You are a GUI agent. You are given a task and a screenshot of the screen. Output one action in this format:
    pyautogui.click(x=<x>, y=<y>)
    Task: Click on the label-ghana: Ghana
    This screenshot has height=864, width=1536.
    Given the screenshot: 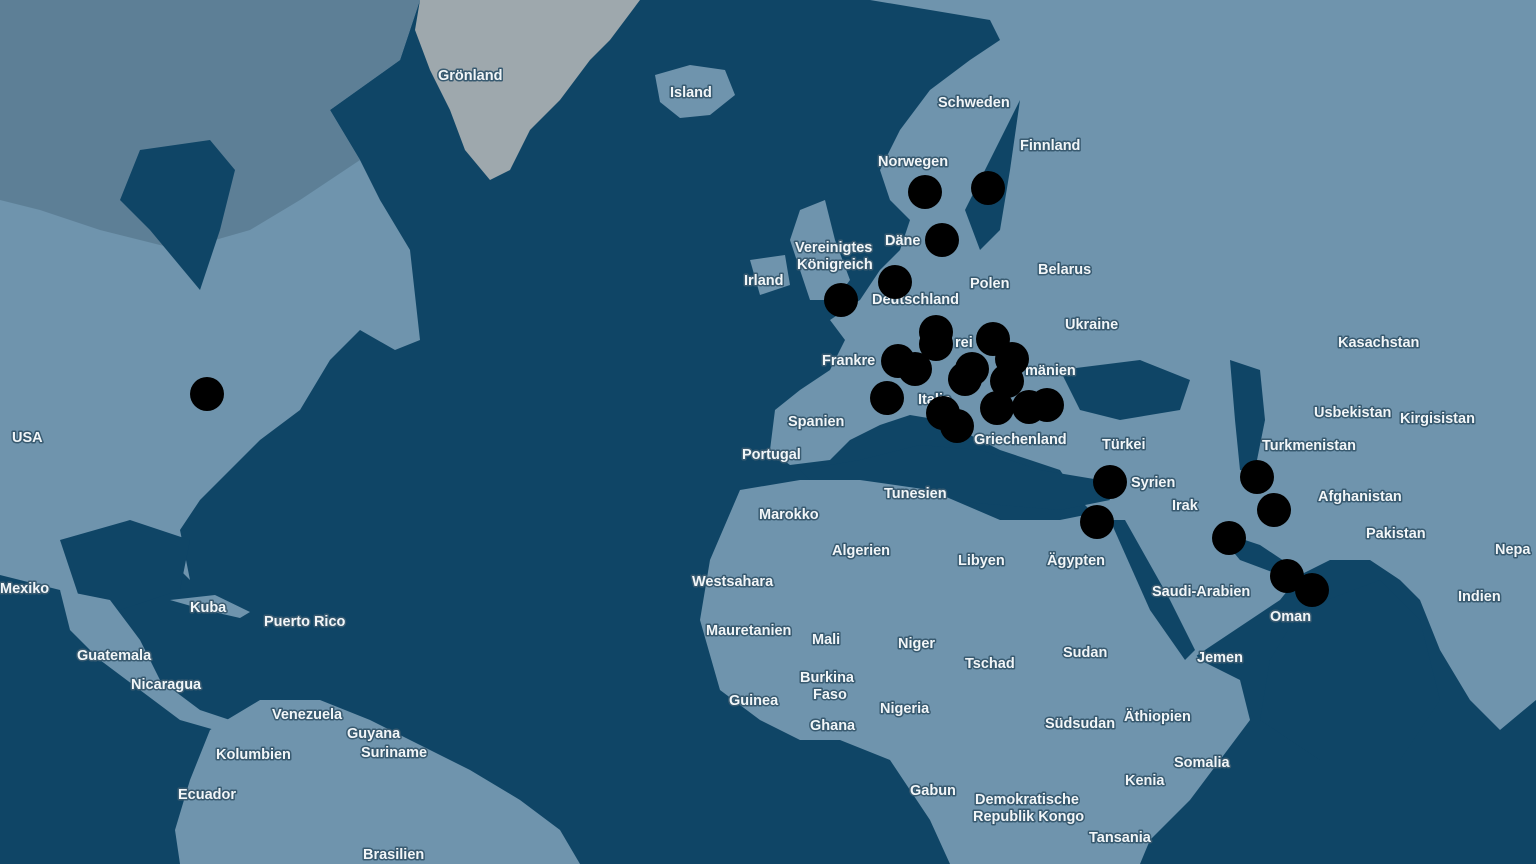 What is the action you would take?
    pyautogui.click(x=833, y=726)
    